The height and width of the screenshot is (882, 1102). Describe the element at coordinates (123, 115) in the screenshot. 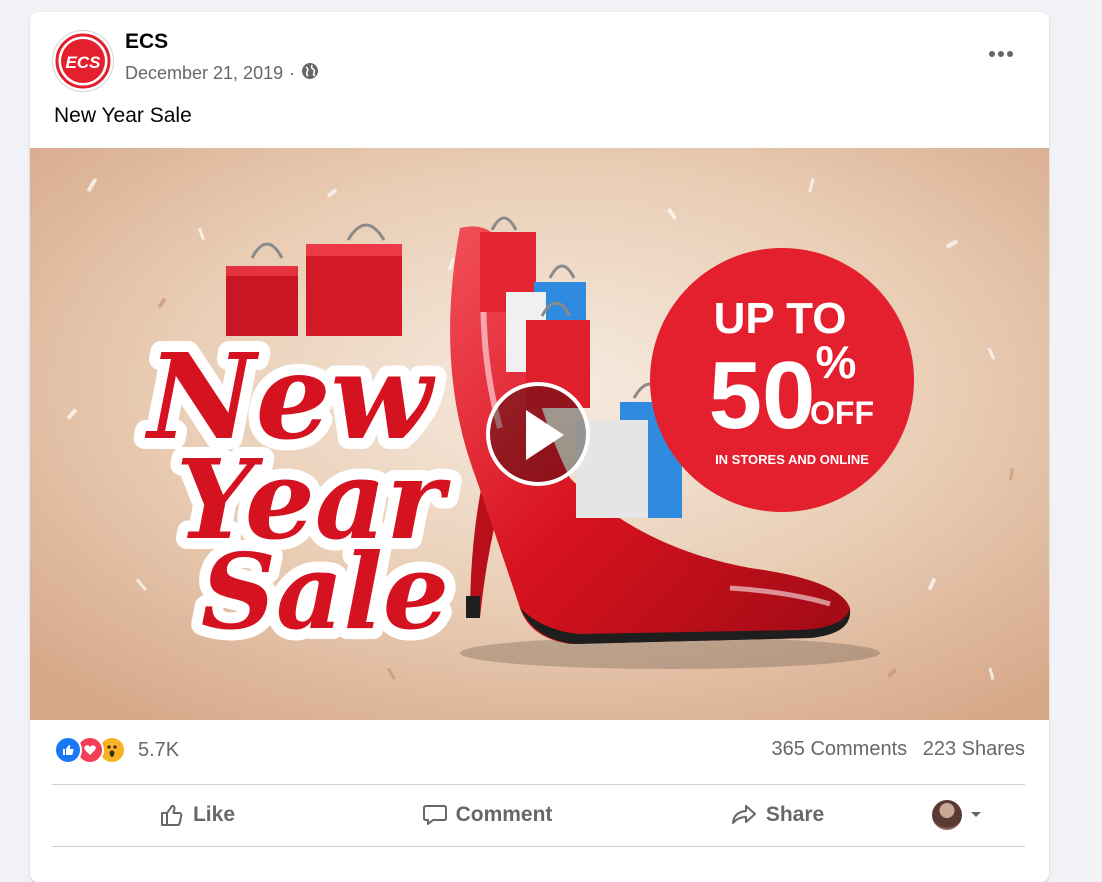

I see `post-text: New Year Sale` at that location.